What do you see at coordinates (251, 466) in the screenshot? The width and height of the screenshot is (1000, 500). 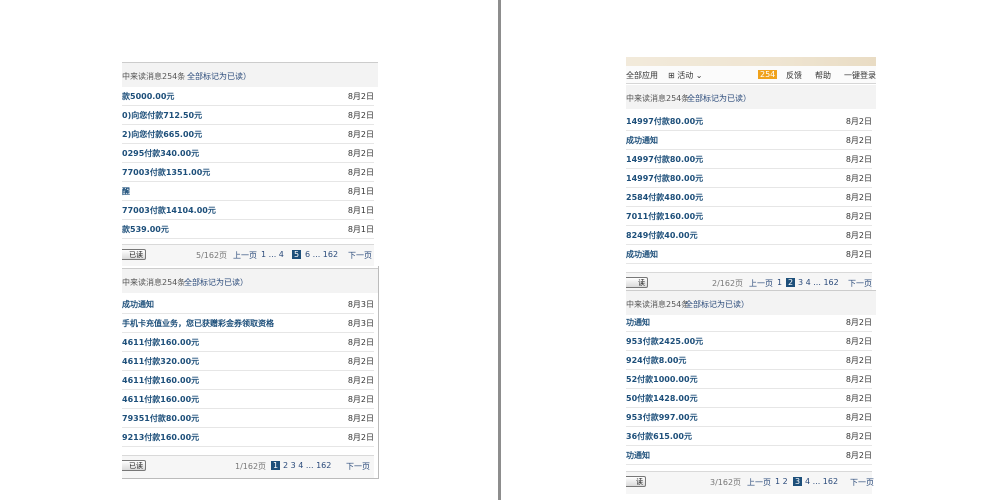 I see `page-info: 1/162页` at bounding box center [251, 466].